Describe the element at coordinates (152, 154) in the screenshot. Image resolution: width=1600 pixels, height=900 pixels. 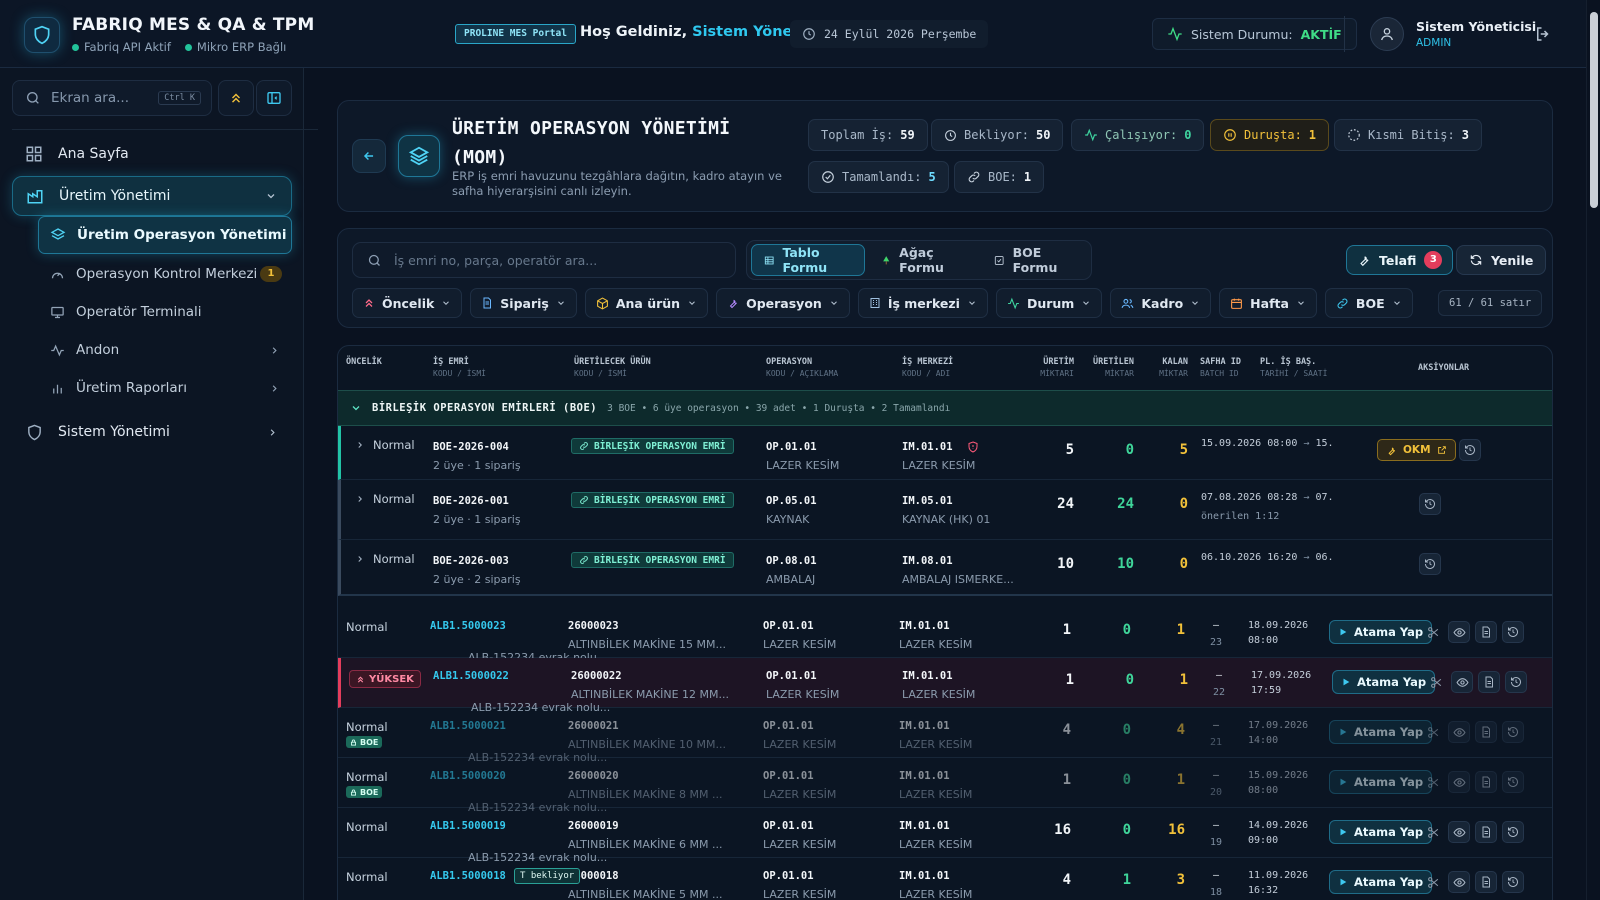
I see `sidebar-item-home: Ana Sayfa` at that location.